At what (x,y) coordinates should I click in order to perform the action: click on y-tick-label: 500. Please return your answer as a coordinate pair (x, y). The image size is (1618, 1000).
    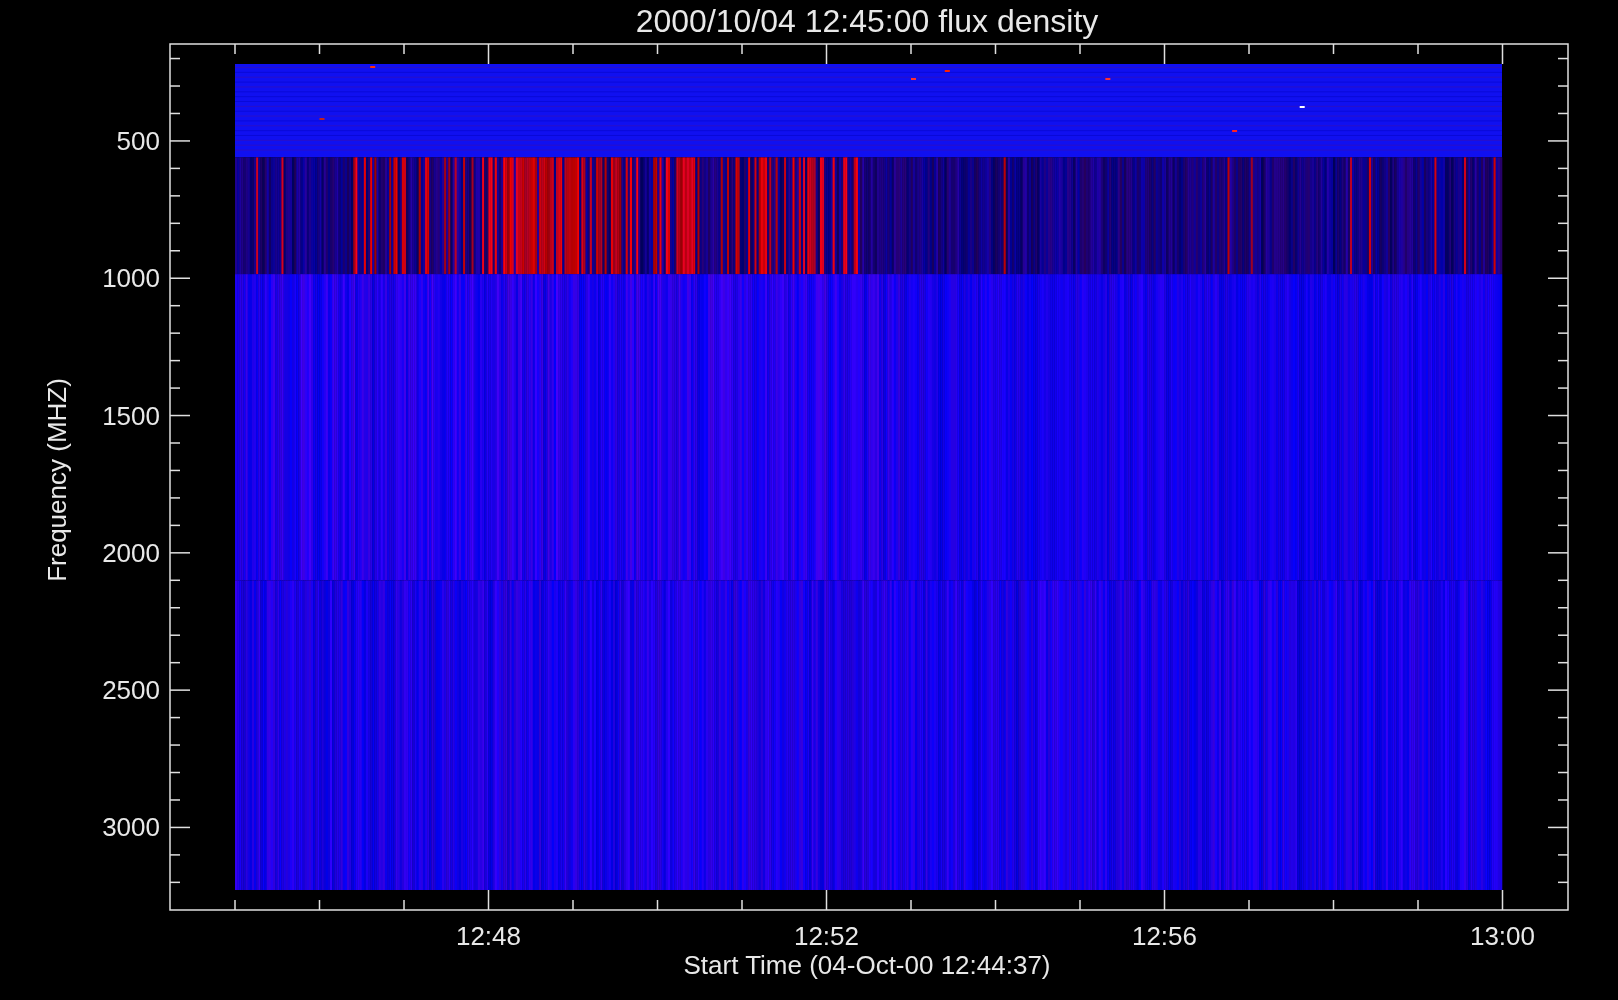
    Looking at the image, I should click on (138, 140).